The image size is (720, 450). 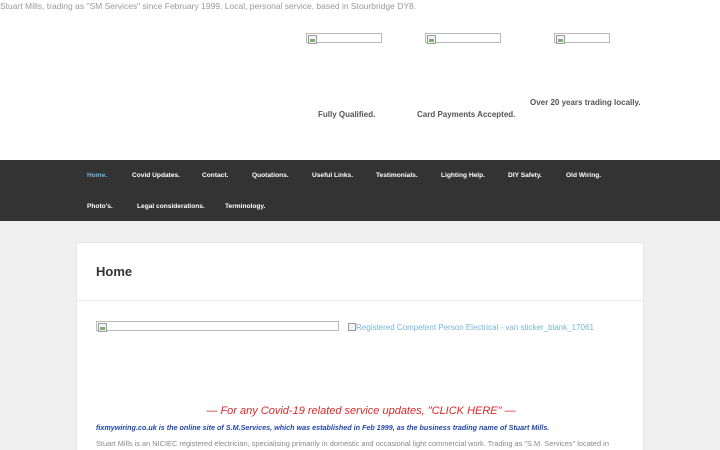 I want to click on nav-item-diy-safety: DIY Safety., so click(x=525, y=175).